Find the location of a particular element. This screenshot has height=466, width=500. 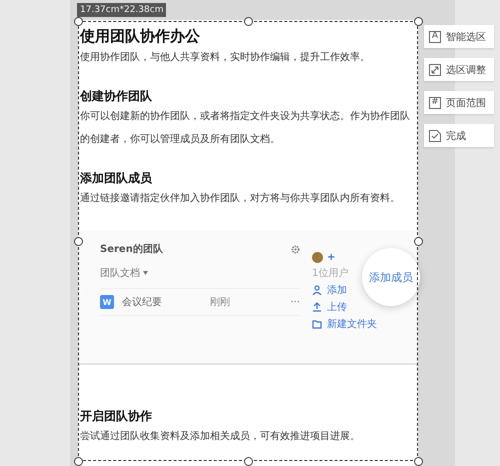

tool-button: 选区调整 is located at coordinates (459, 69).